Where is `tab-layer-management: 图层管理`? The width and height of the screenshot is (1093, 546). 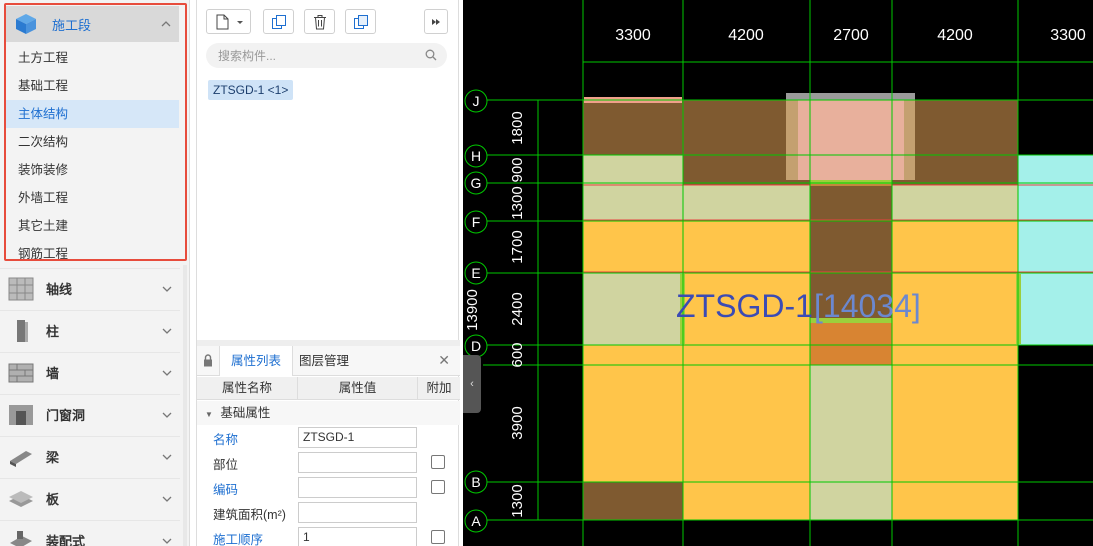
tab-layer-management: 图层管理 is located at coordinates (324, 361).